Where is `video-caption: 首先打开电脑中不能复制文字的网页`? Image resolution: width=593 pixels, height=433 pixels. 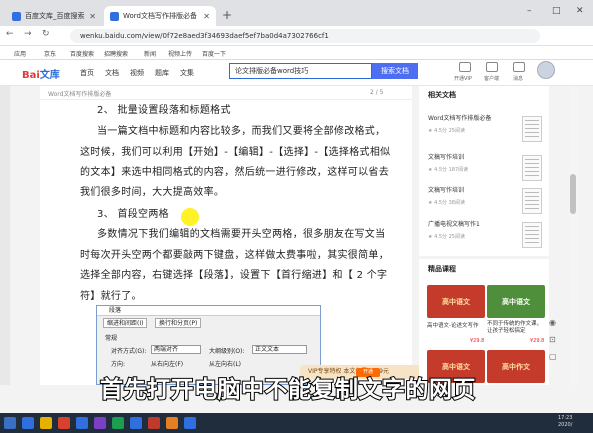 video-caption: 首先打开电脑中不能复制文字的网页 is located at coordinates (288, 390).